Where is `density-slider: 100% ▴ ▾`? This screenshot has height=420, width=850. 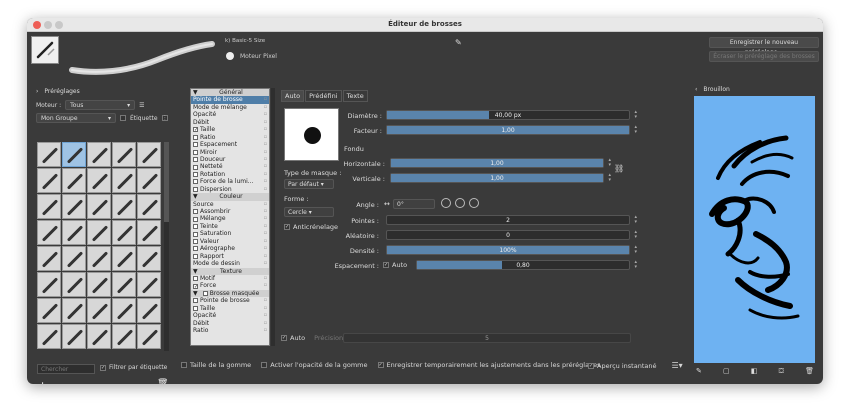 density-slider: 100% ▴ ▾ is located at coordinates (511, 250).